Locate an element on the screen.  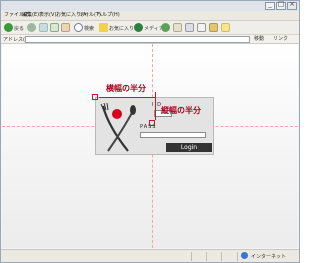
maximize-button: □ is located at coordinates (281, 5).